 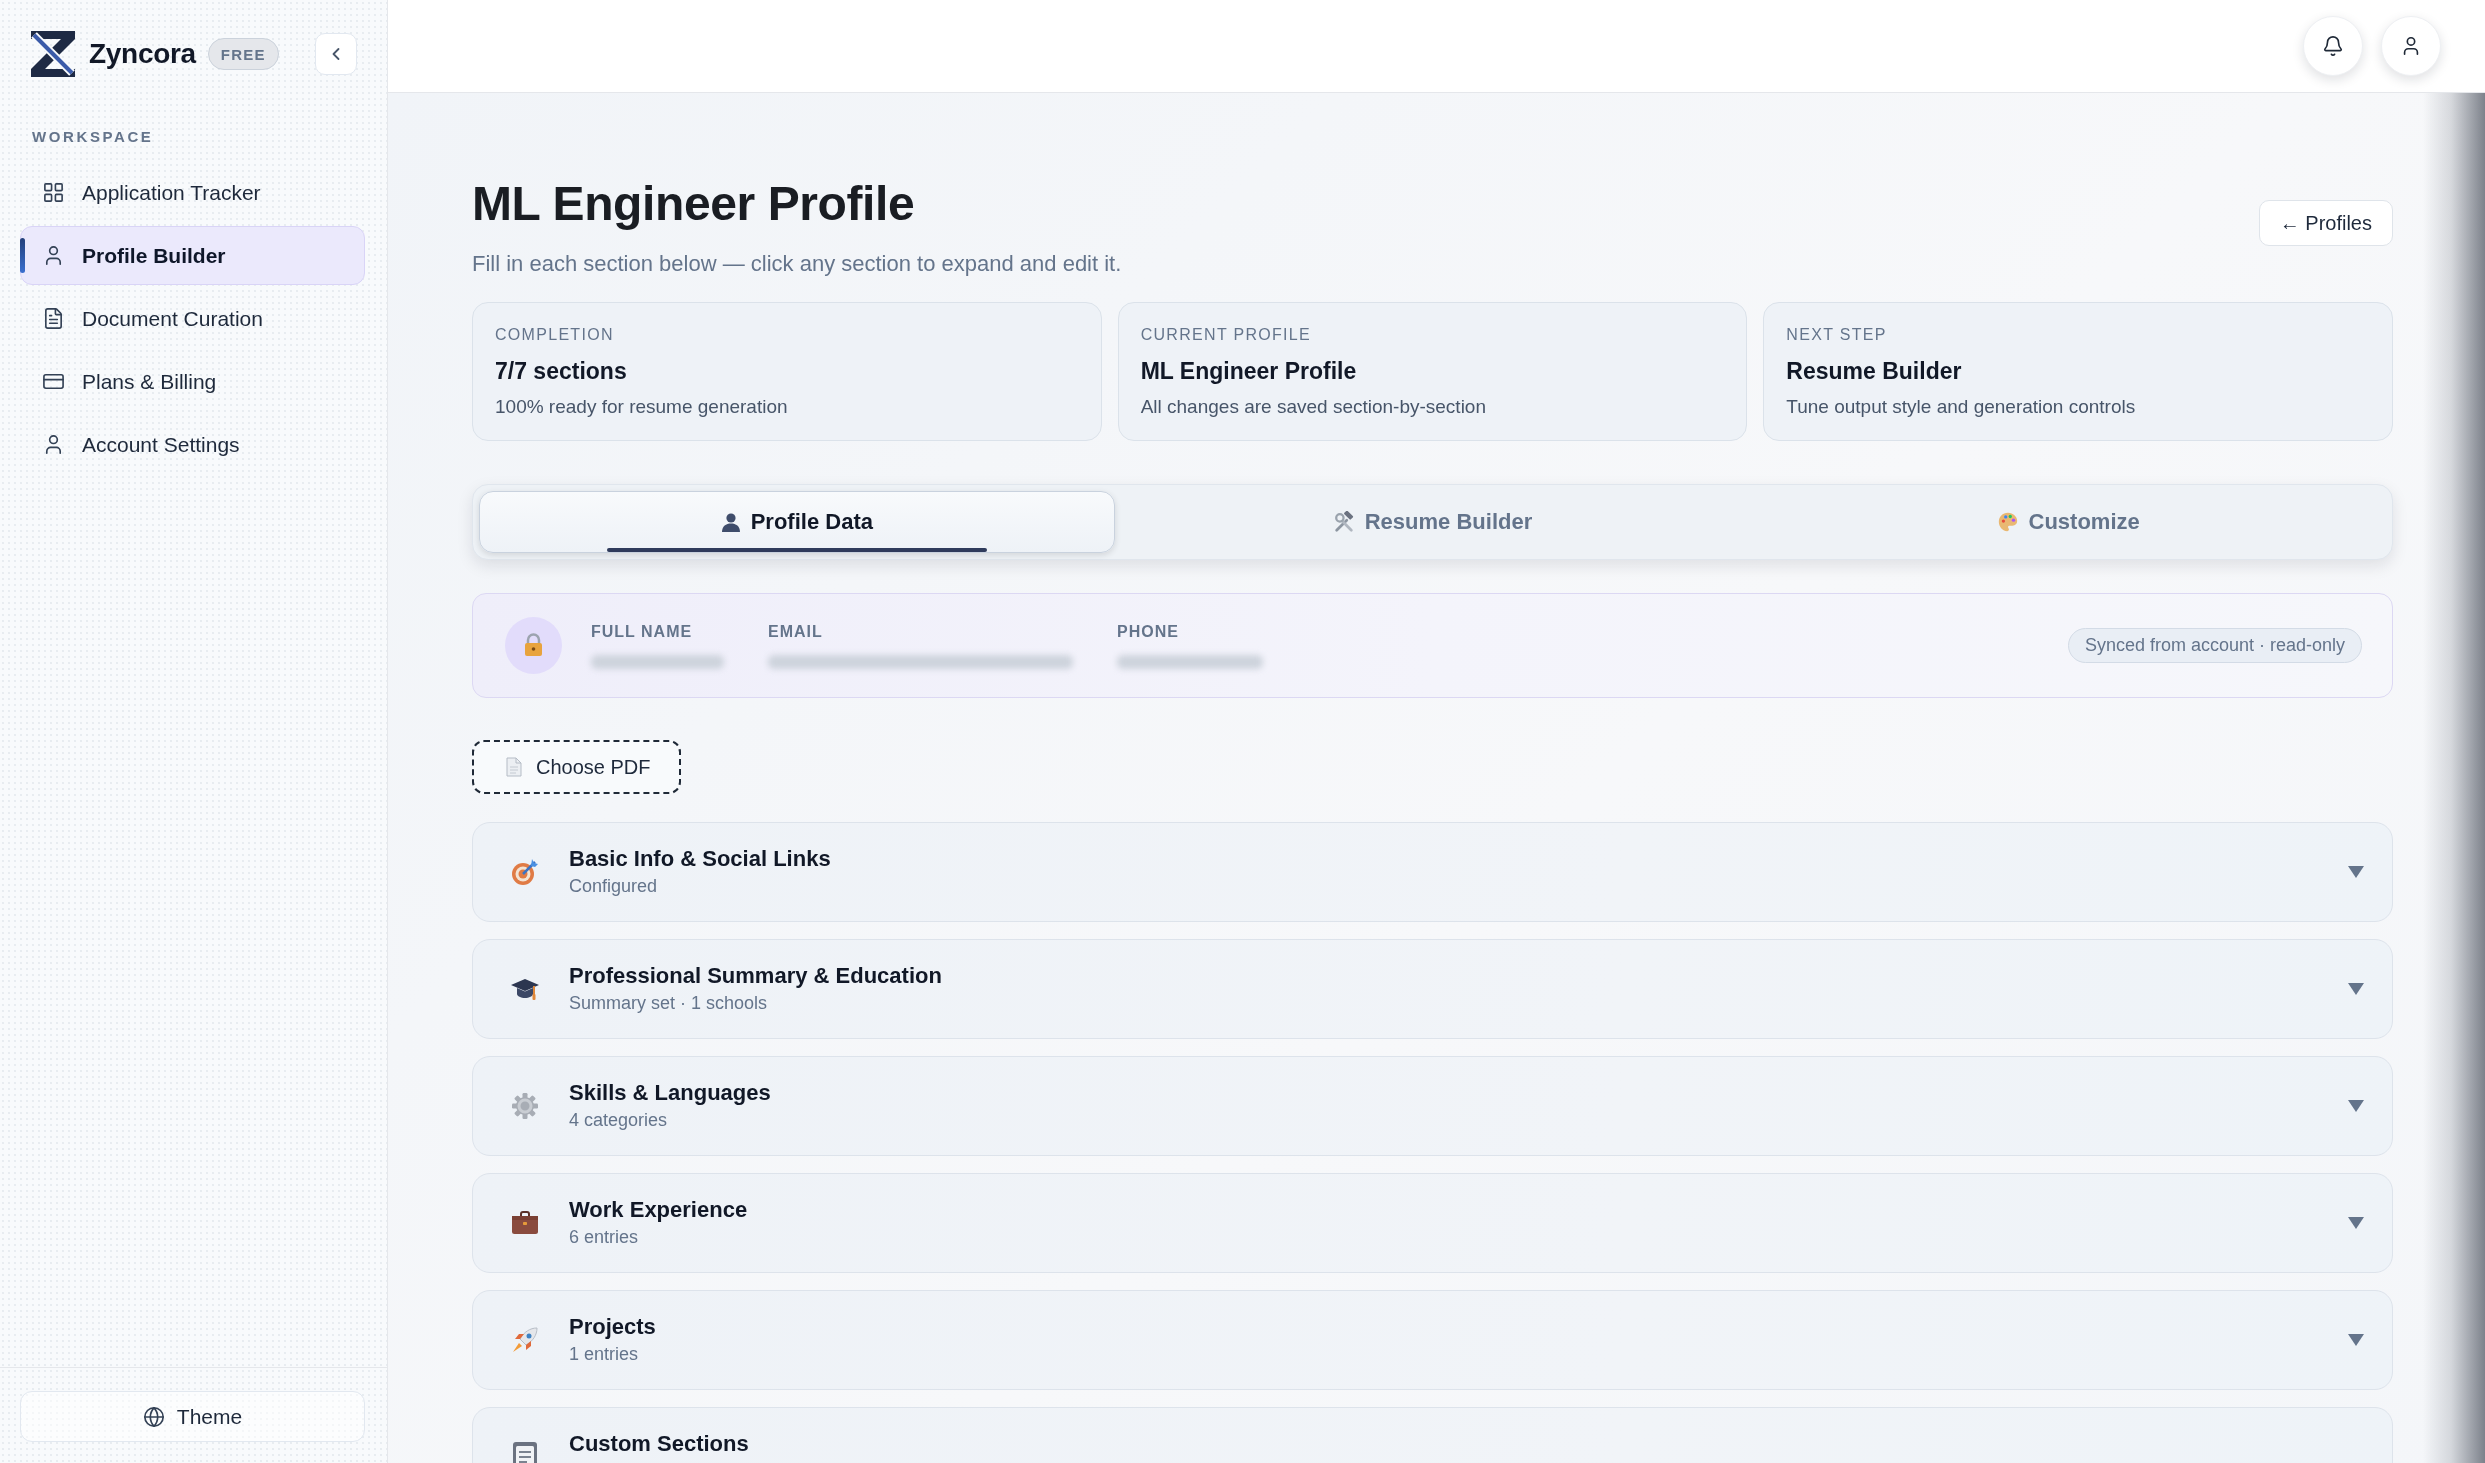 I want to click on stat-detail: All changes are saved section-by-section, so click(x=1313, y=407).